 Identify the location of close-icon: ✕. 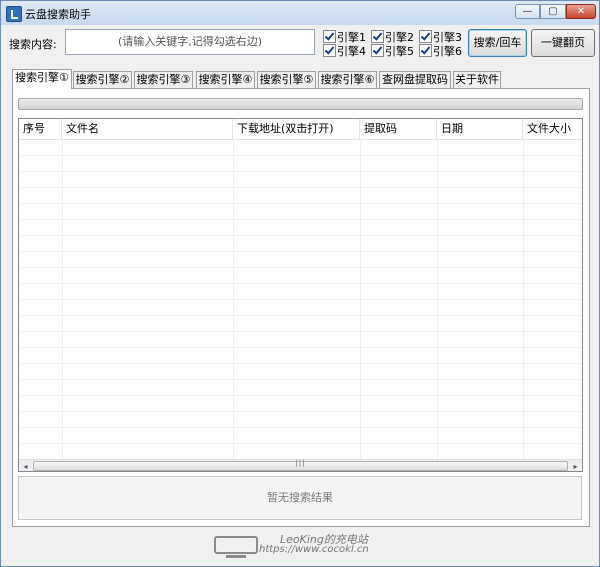
(581, 11).